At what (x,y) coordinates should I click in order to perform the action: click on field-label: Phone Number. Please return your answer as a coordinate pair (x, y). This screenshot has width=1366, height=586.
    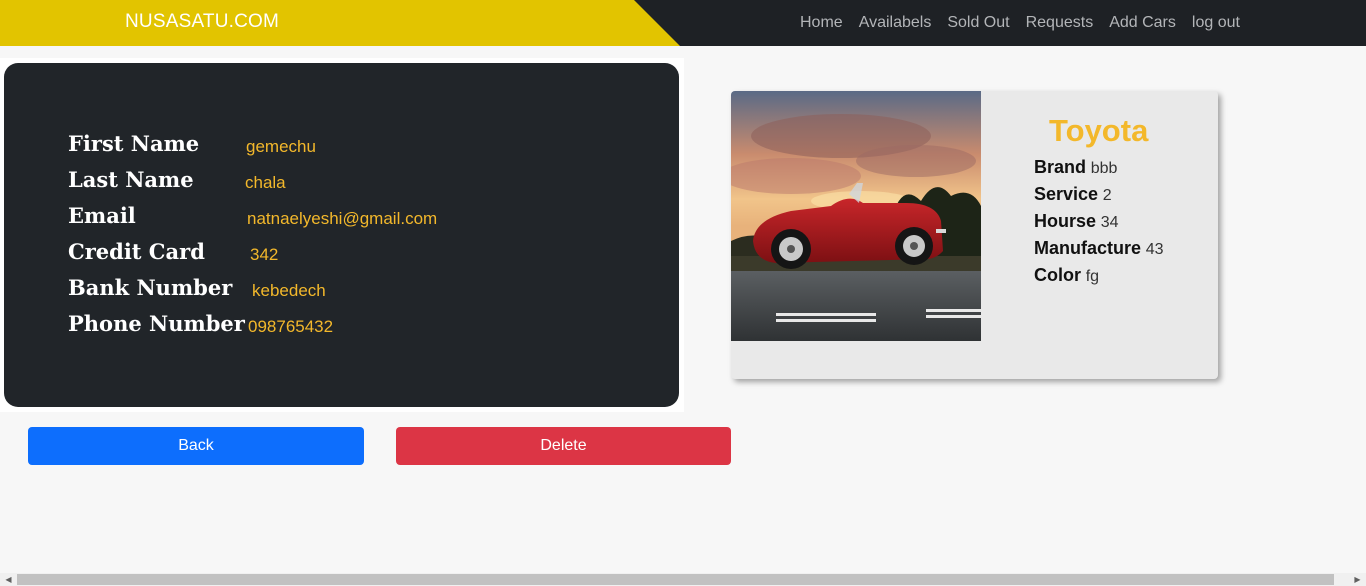
    Looking at the image, I should click on (156, 323).